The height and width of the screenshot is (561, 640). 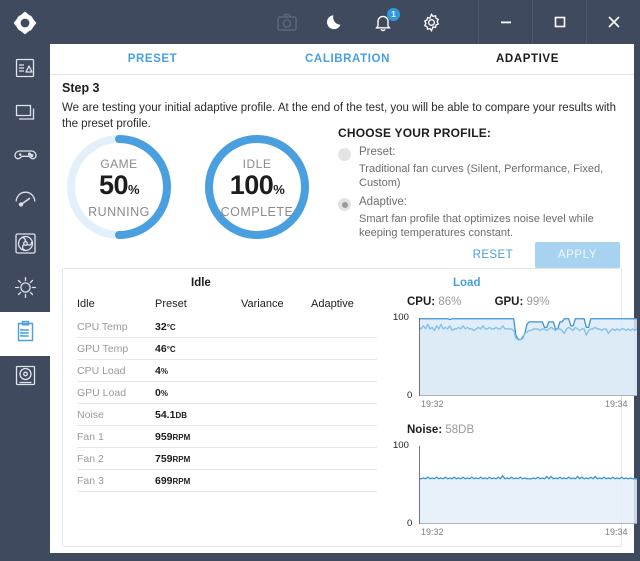 What do you see at coordinates (198, 414) in the screenshot?
I see `row-preset-value: 54.1DB` at bounding box center [198, 414].